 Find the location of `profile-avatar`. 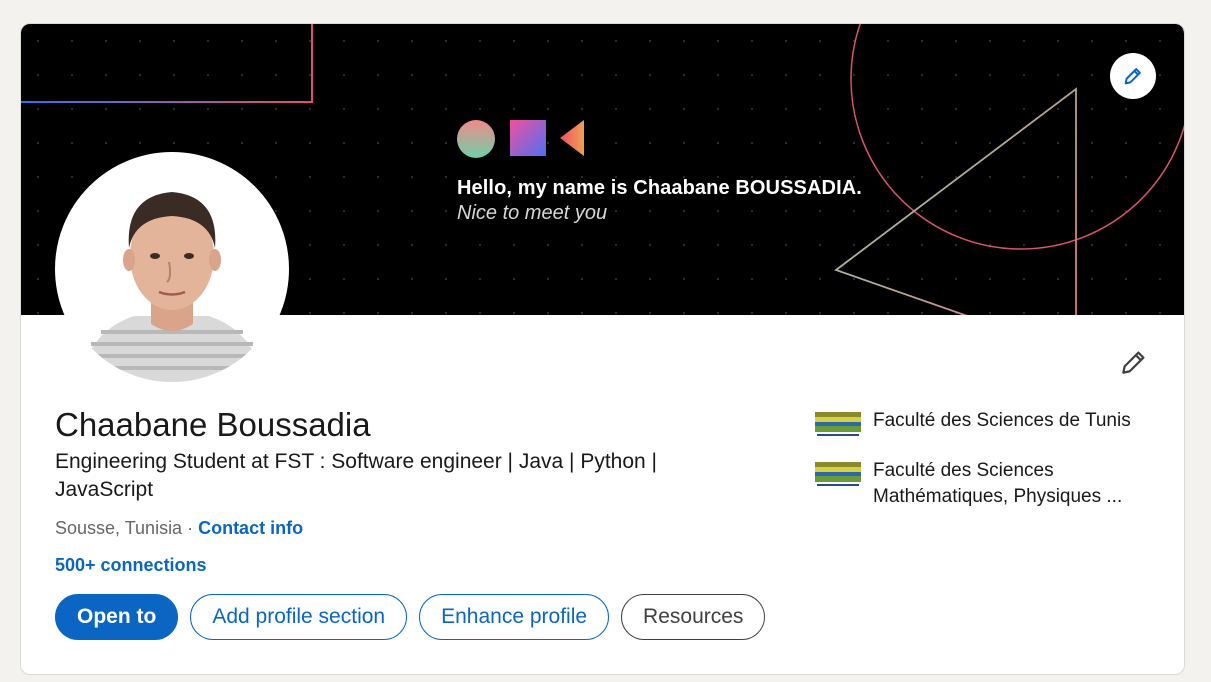

profile-avatar is located at coordinates (172, 269).